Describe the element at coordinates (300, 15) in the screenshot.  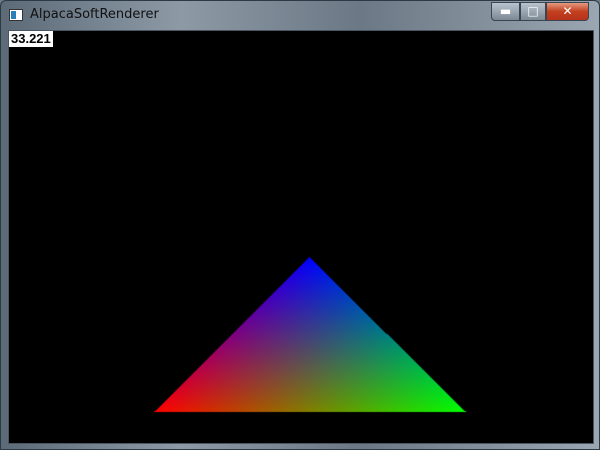
I see `title-bar: AlpacaSoftRenderer ▬ □ ✕` at that location.